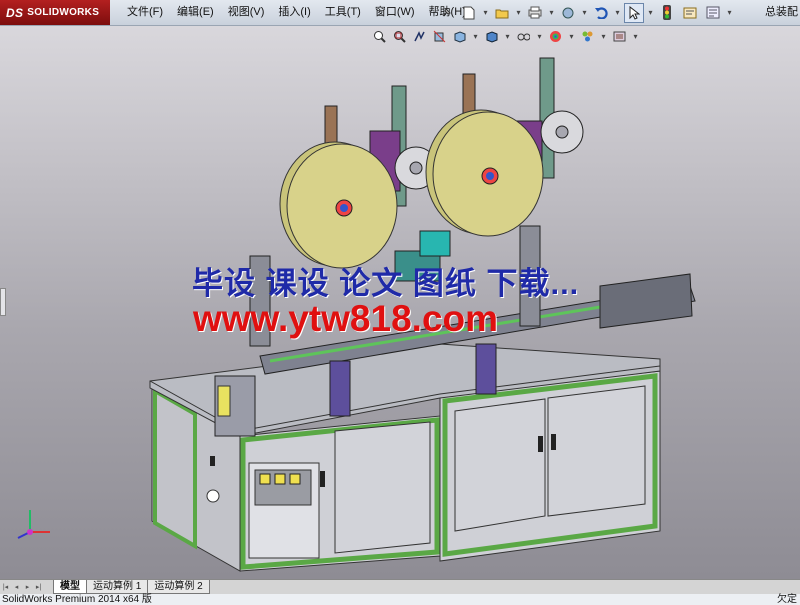 The image size is (800, 605). Describe the element at coordinates (550, 466) in the screenshot. I see `right-cabinet` at that location.